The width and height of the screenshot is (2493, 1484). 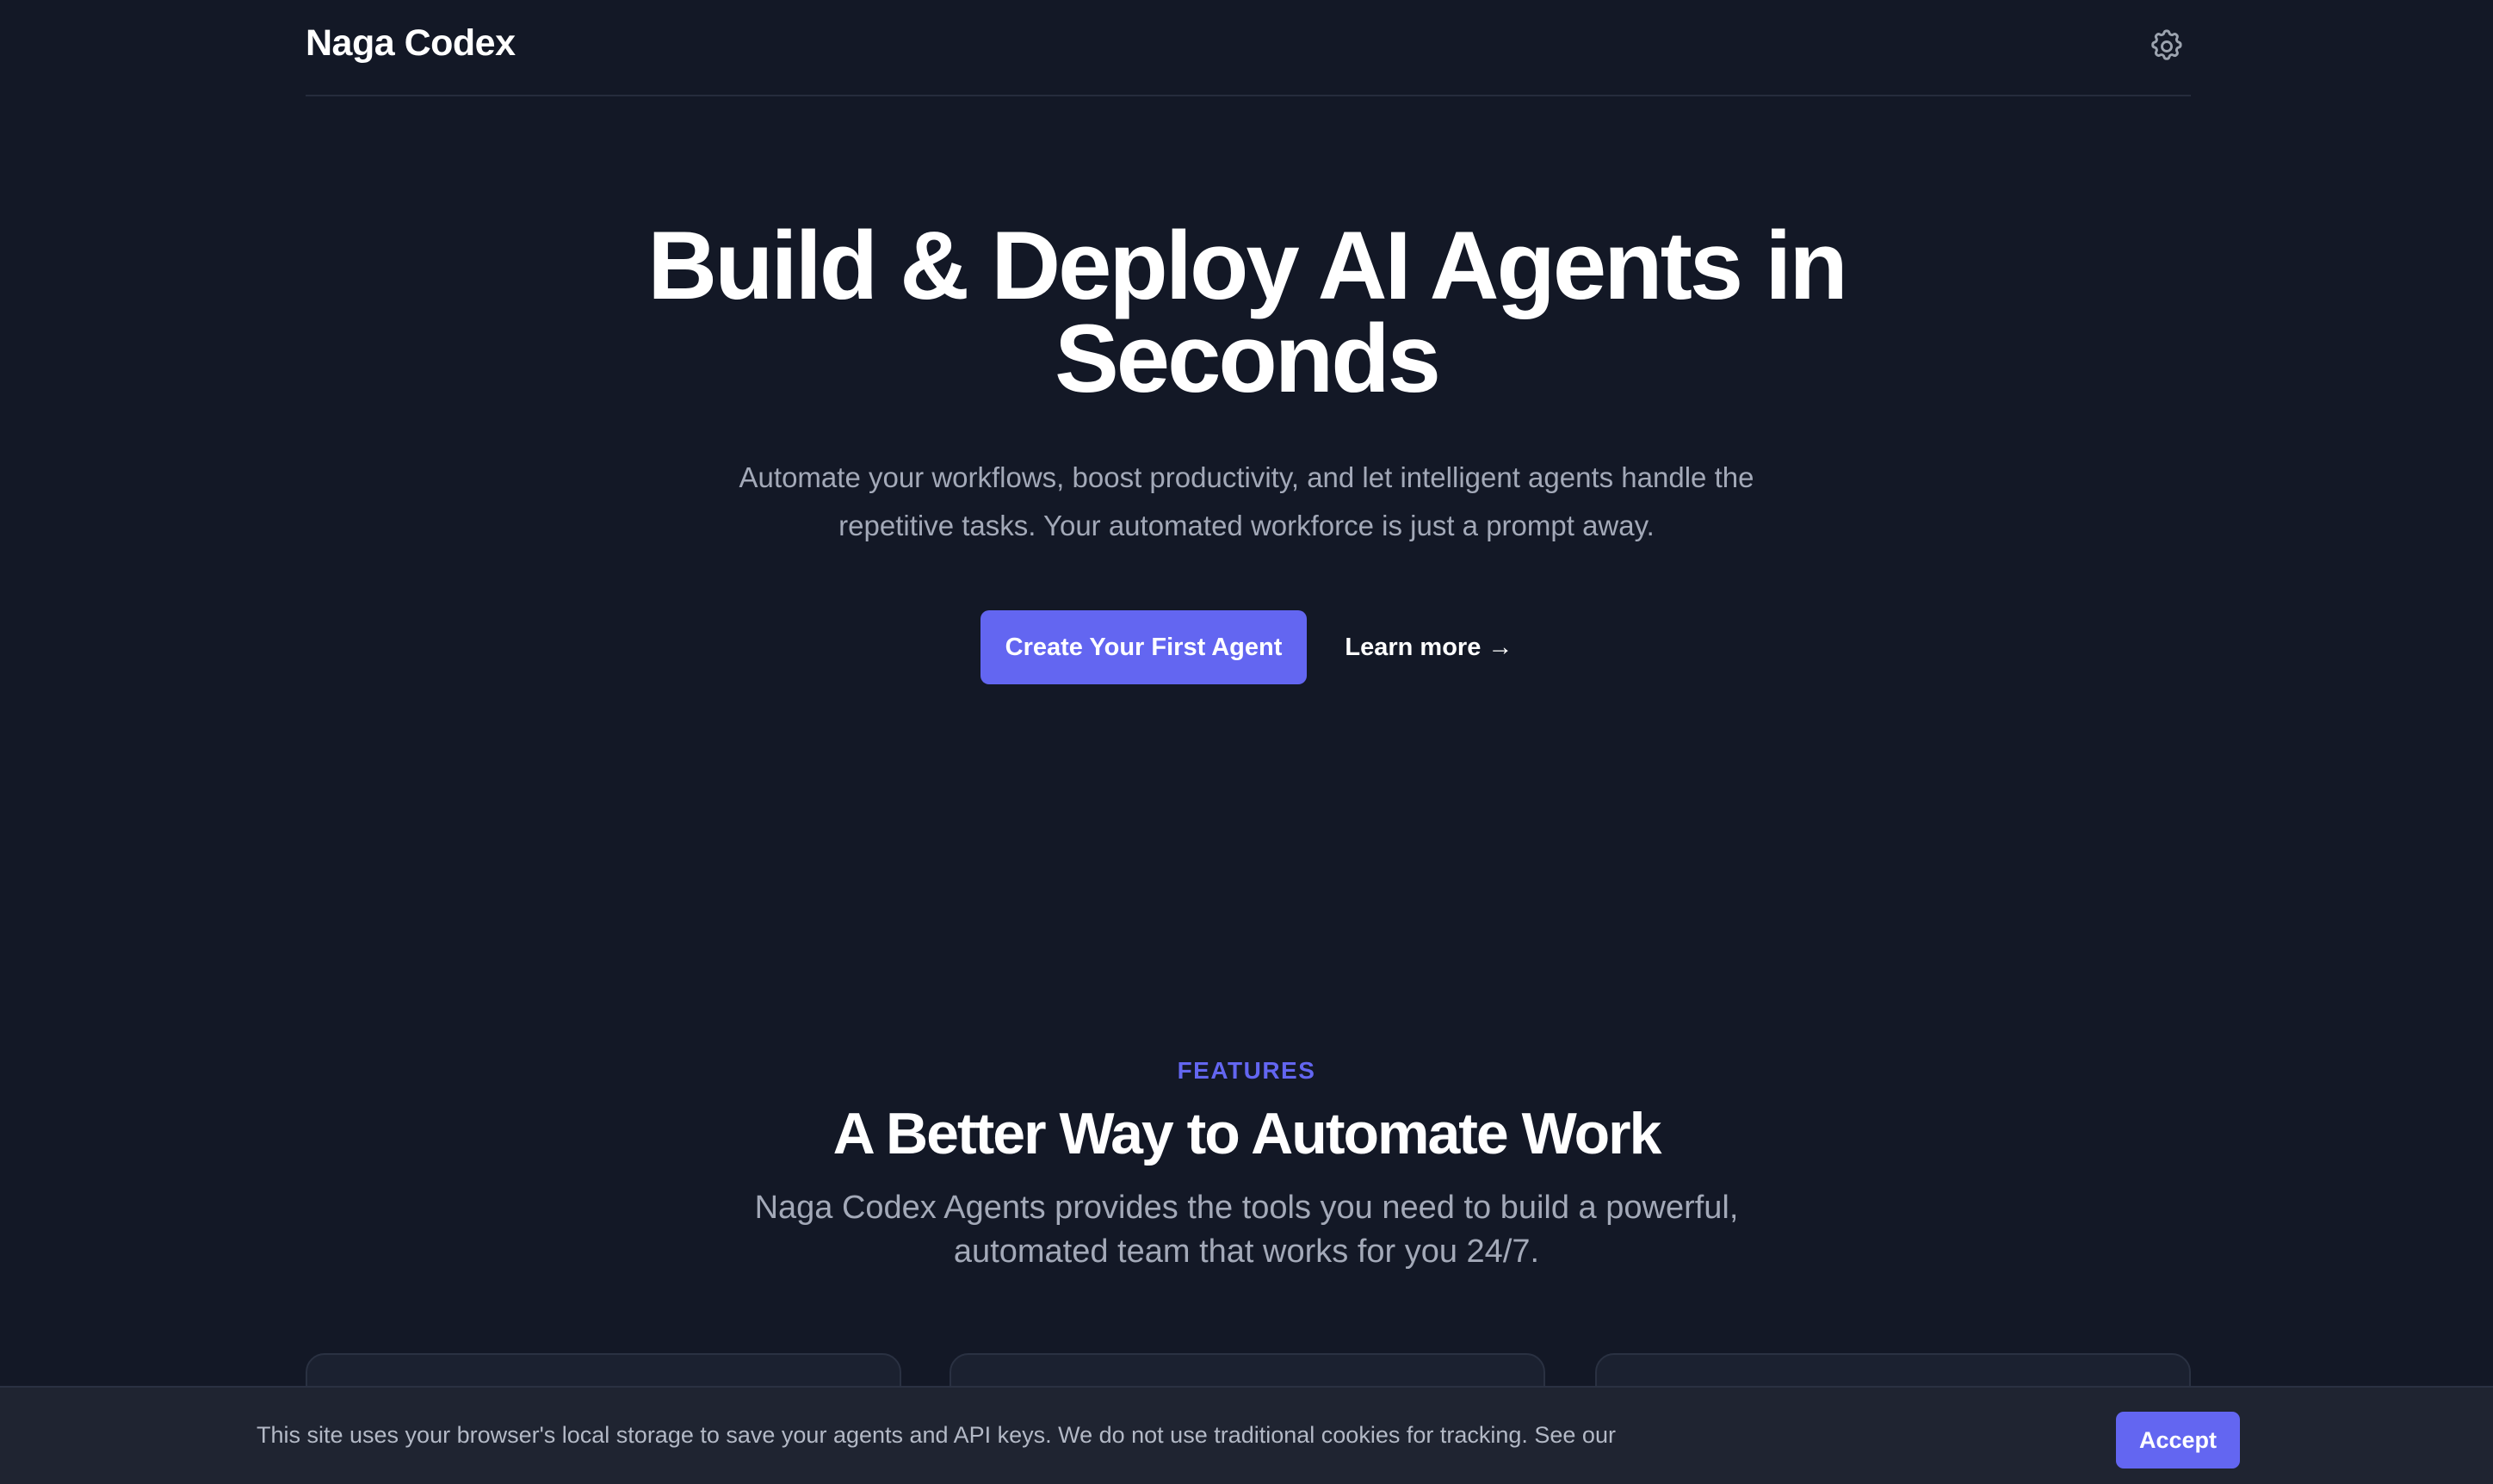 What do you see at coordinates (1144, 647) in the screenshot?
I see `create-first-agent-button: Create Your First Agent` at bounding box center [1144, 647].